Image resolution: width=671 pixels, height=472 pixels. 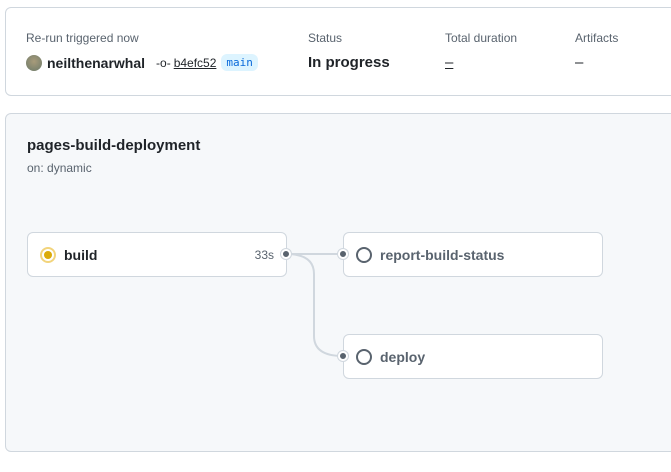 What do you see at coordinates (579, 62) in the screenshot?
I see `artifacts-value: –` at bounding box center [579, 62].